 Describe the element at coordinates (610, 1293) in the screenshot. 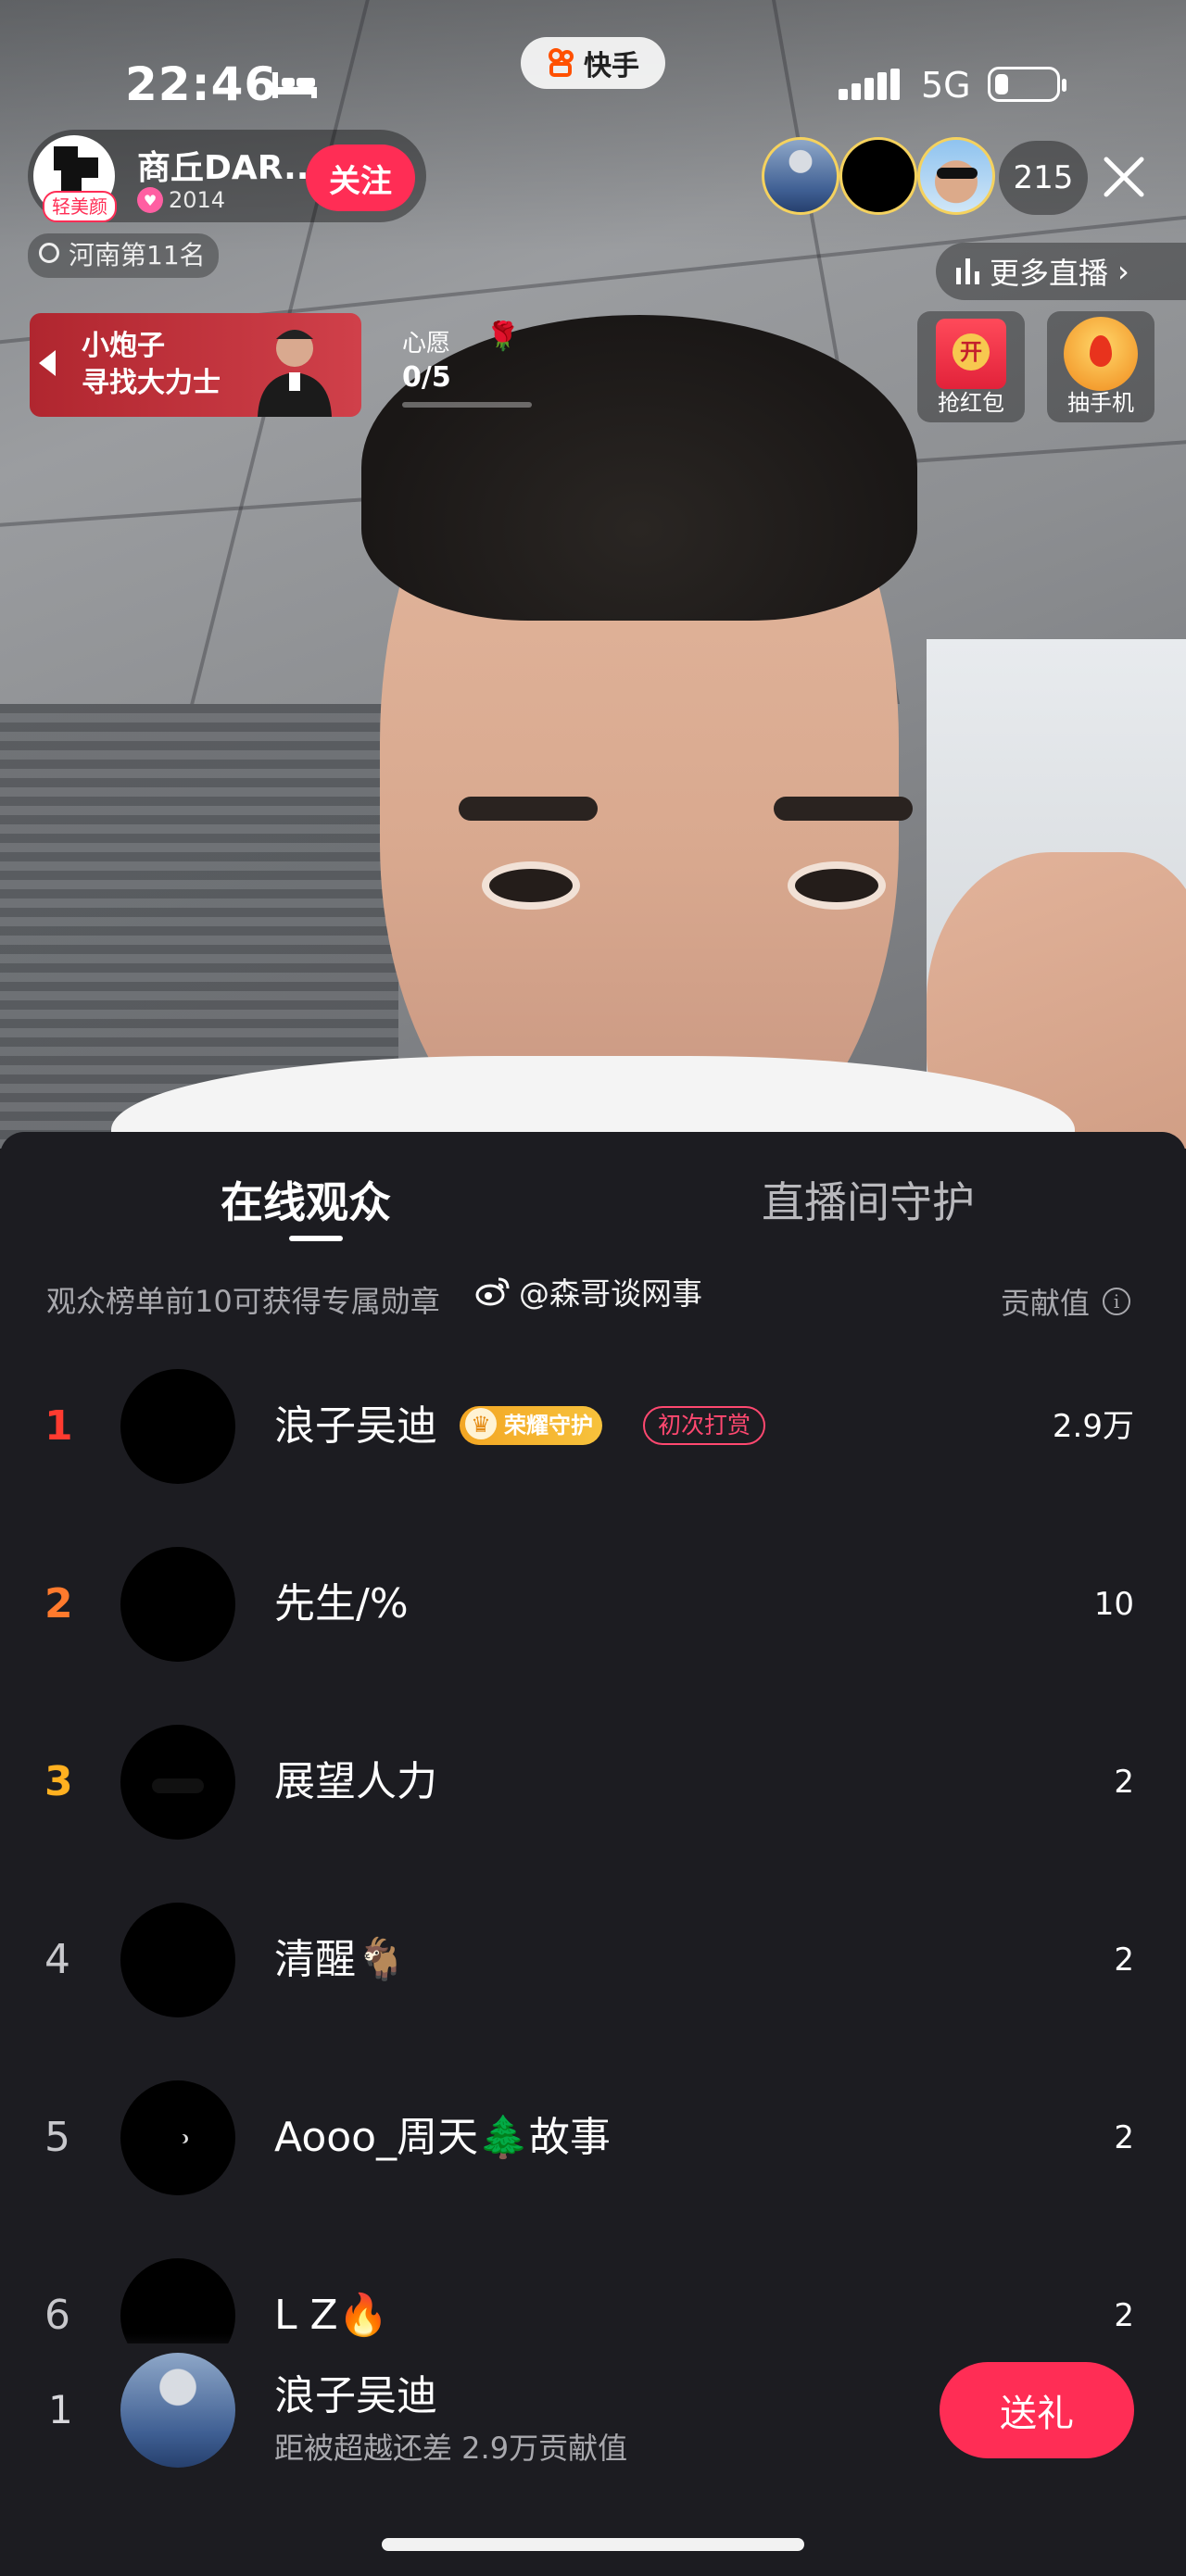

I see `watermark-text: @森哥谈网事` at that location.